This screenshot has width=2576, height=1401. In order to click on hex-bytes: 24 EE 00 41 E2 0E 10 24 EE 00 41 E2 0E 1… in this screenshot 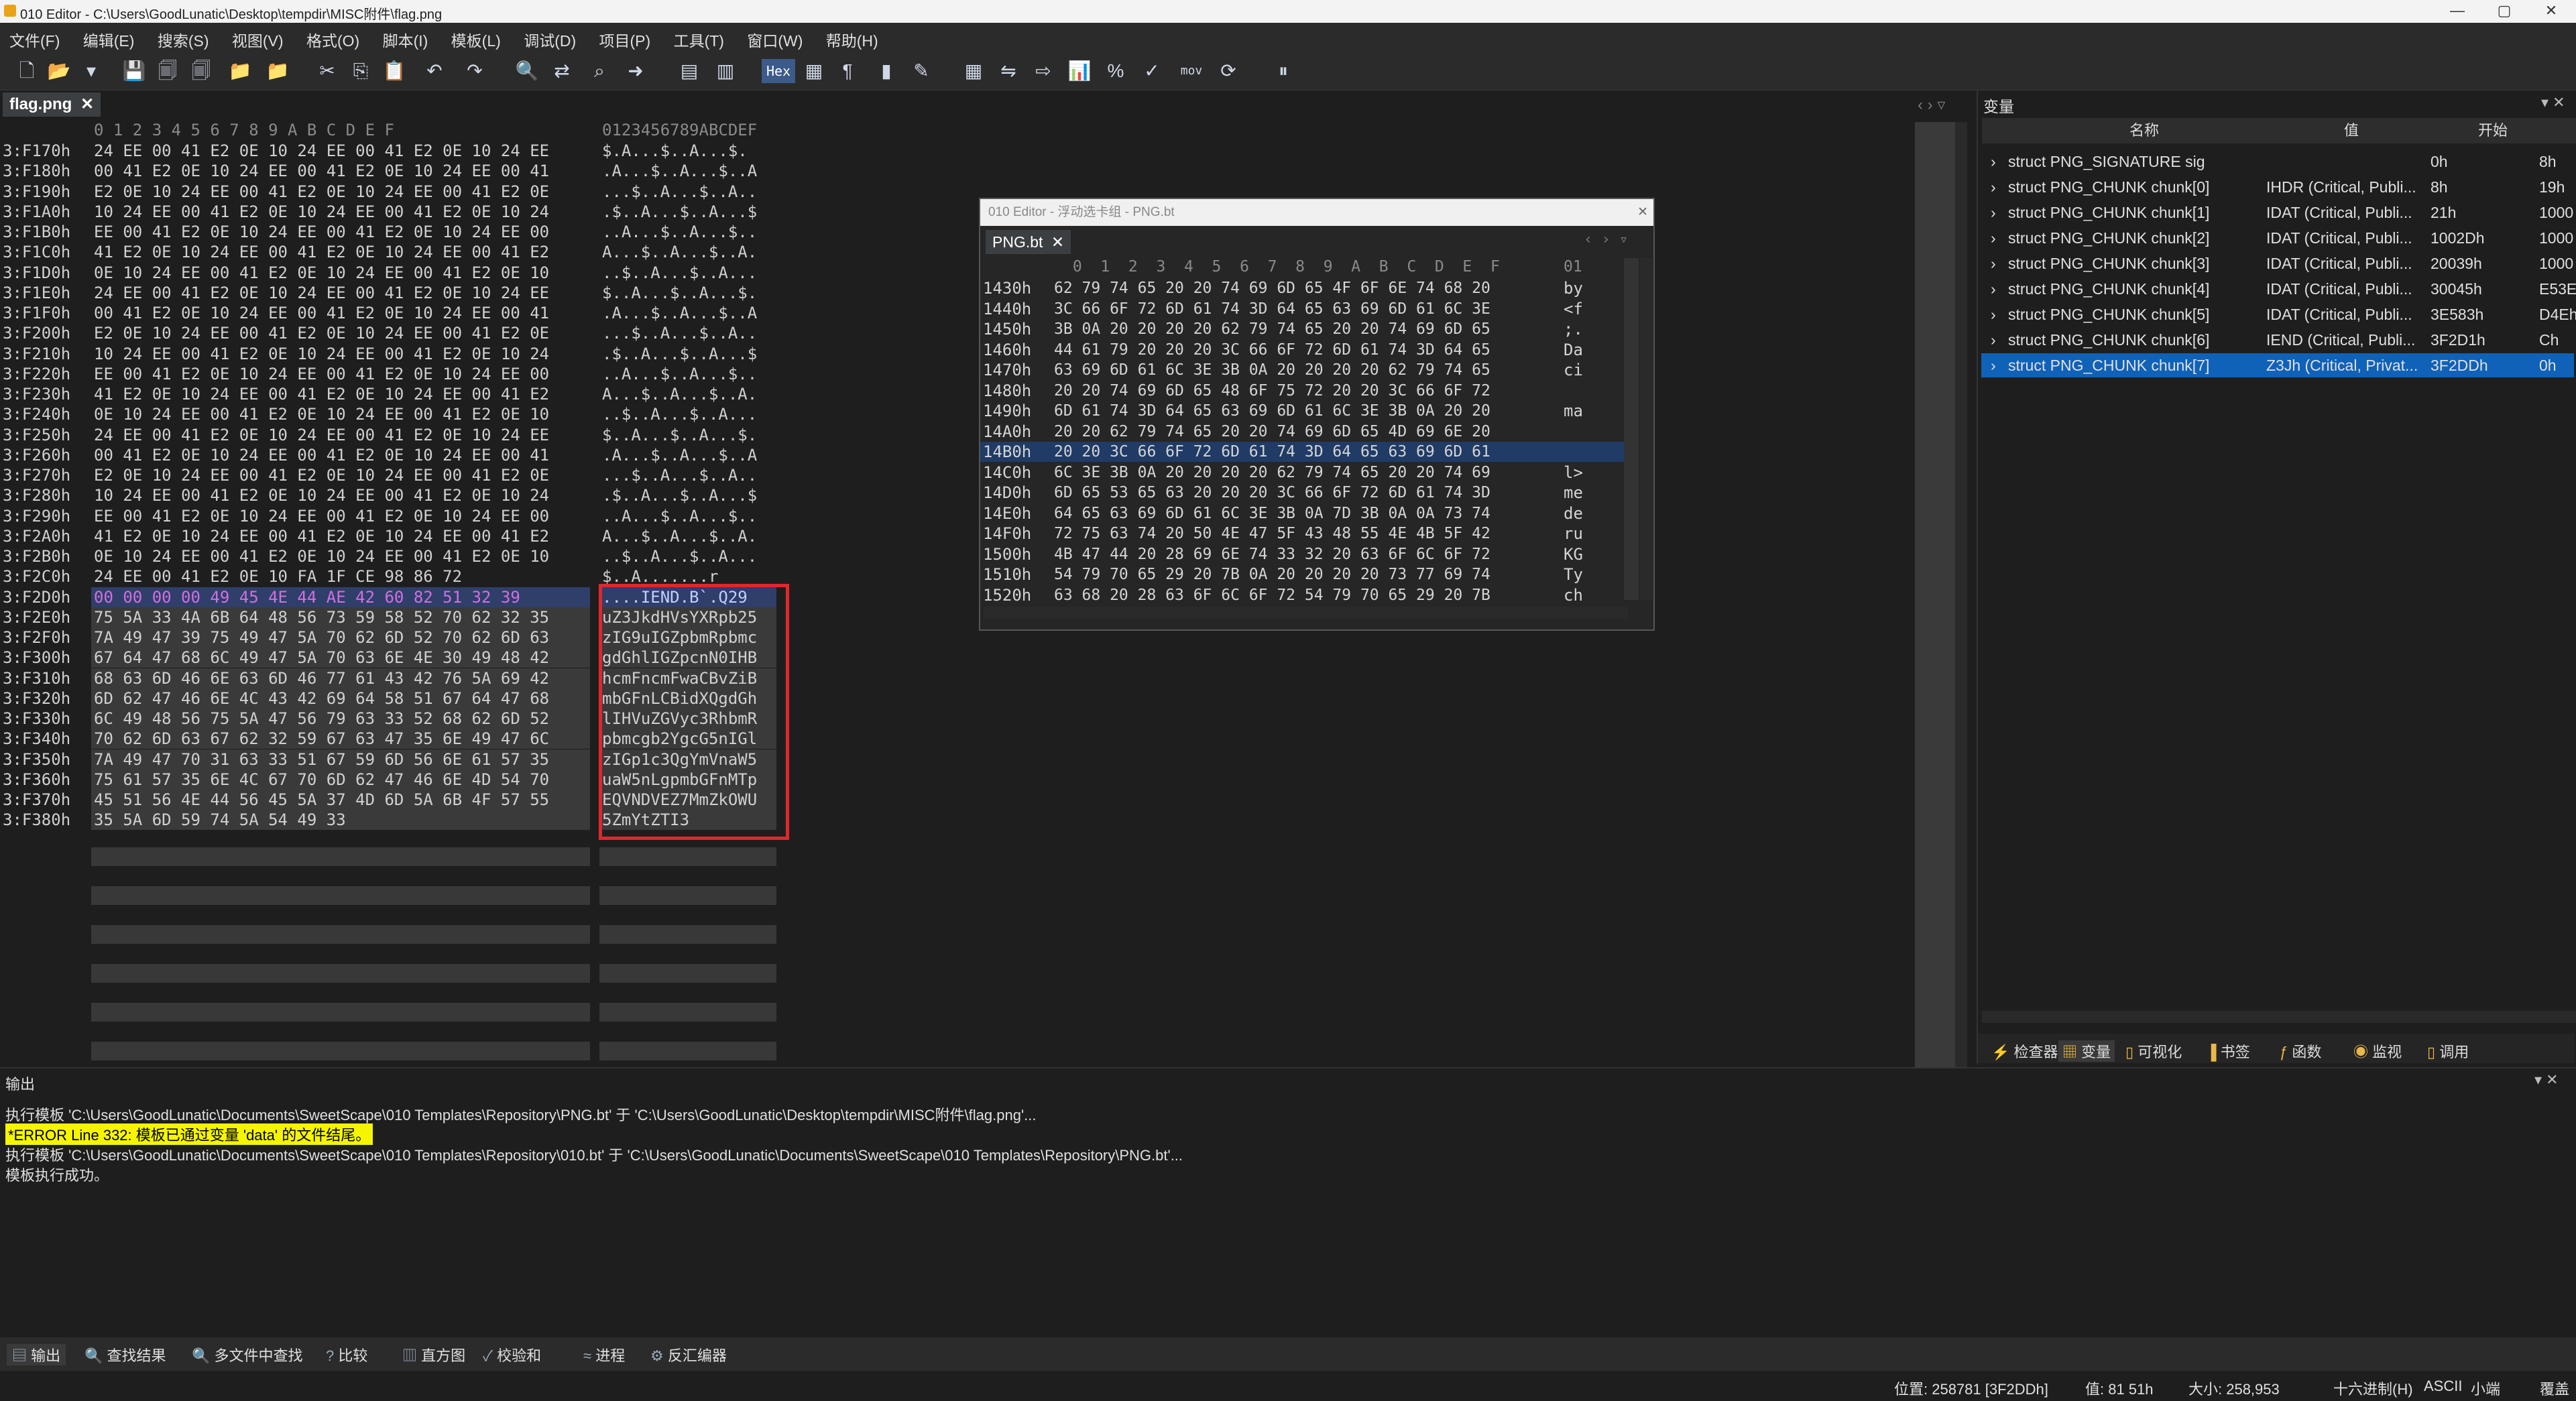, I will do `click(321, 293)`.